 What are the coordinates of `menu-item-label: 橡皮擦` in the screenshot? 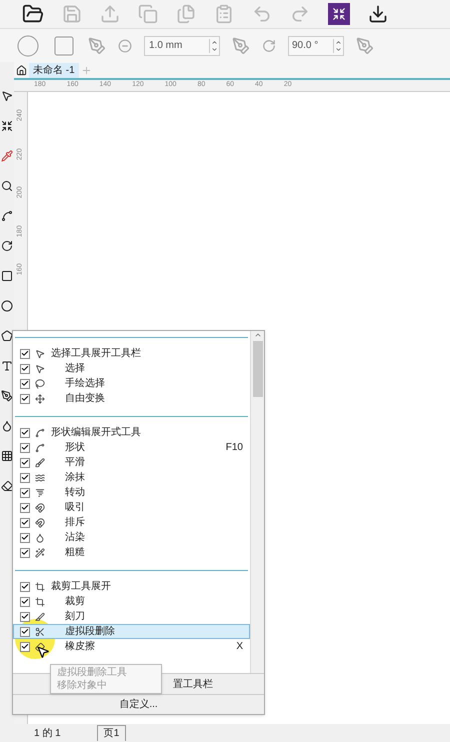 It's located at (80, 647).